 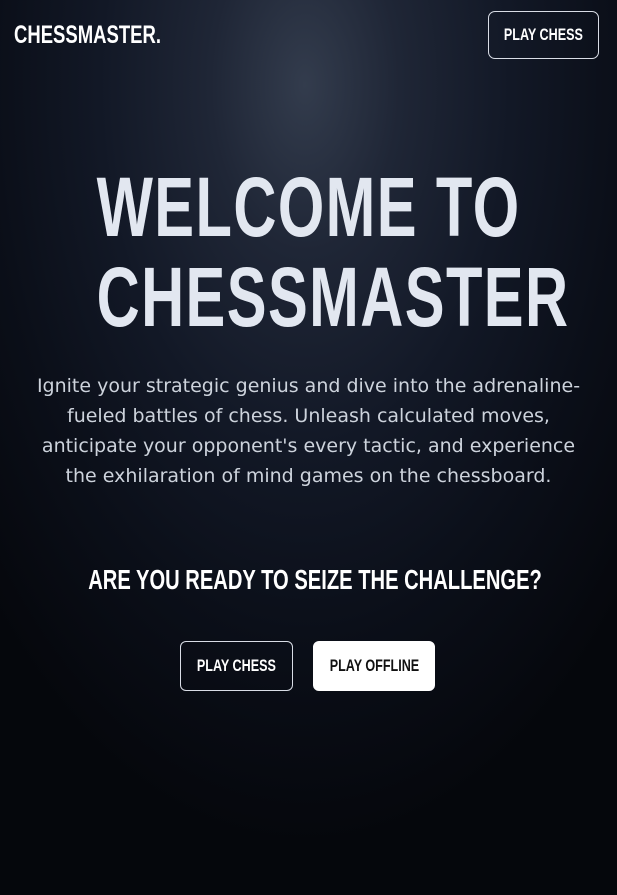 I want to click on challenge-heading: ARE YOU READY TO SEIZE THE CHALLENGE?, so click(x=308, y=580).